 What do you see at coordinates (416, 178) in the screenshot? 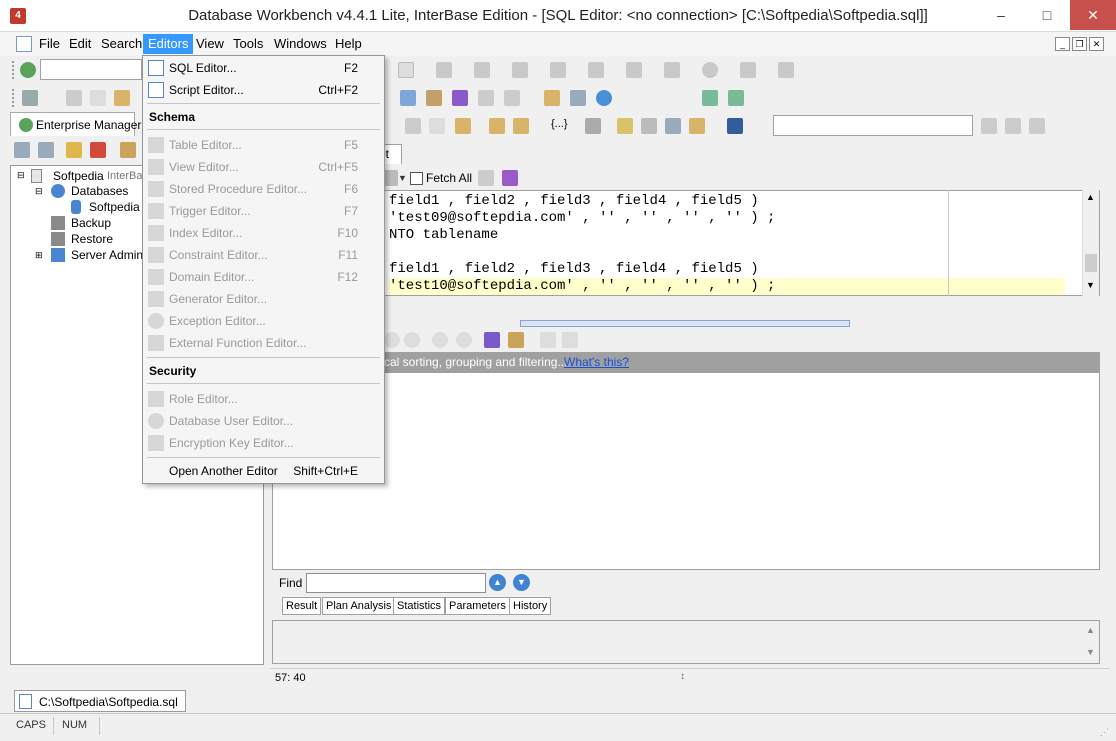
I see `fetch-all-checkbox` at bounding box center [416, 178].